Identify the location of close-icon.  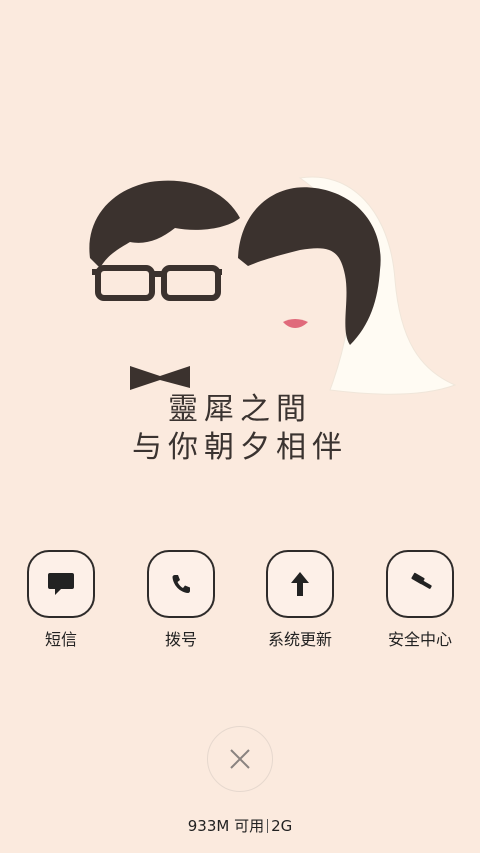
(240, 759).